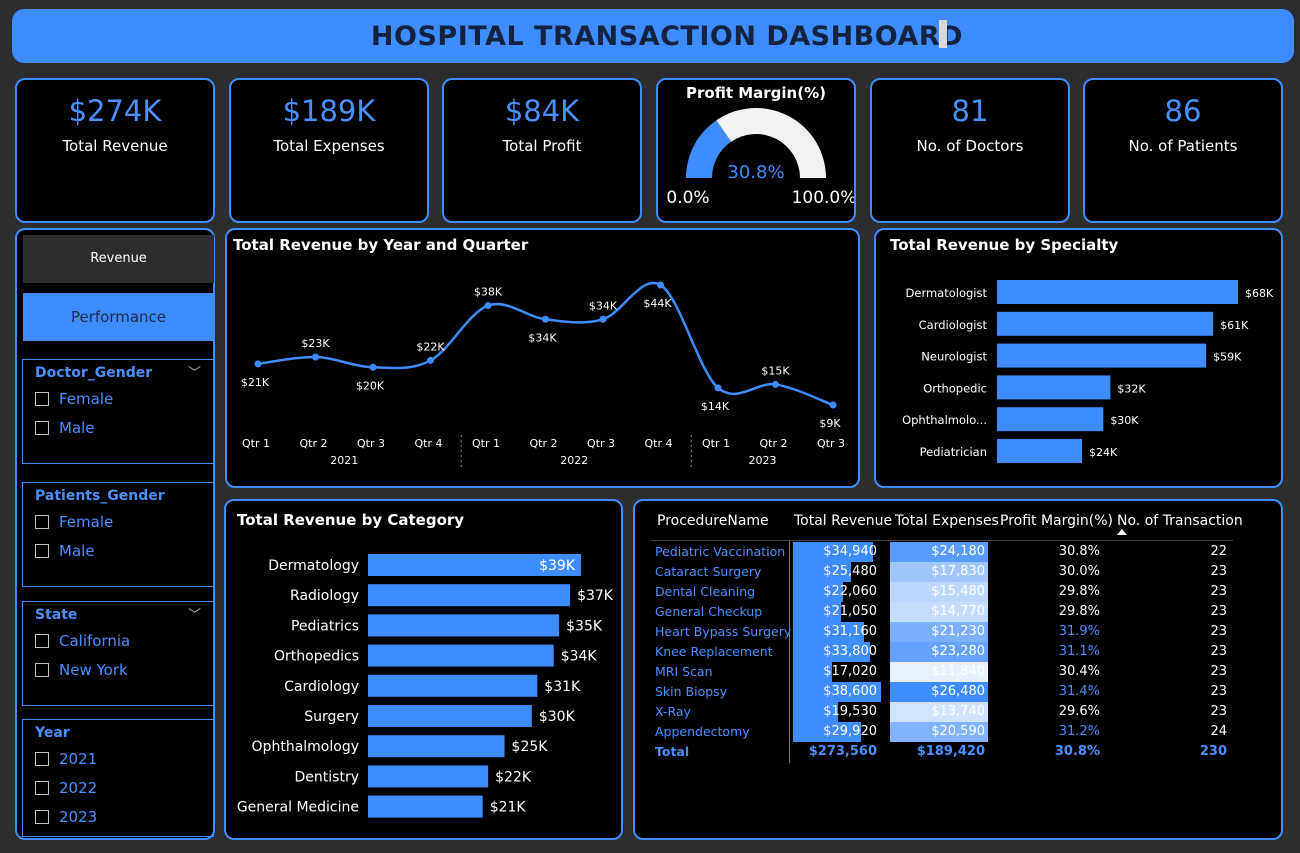  What do you see at coordinates (958, 731) in the screenshot?
I see `expenses-cell: $20,590` at bounding box center [958, 731].